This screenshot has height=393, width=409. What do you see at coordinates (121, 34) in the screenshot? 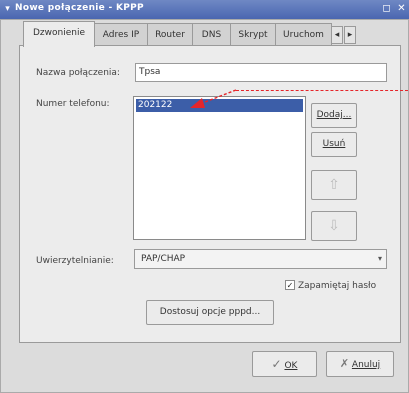
I see `tab-adres-ip: Adres IP` at bounding box center [121, 34].